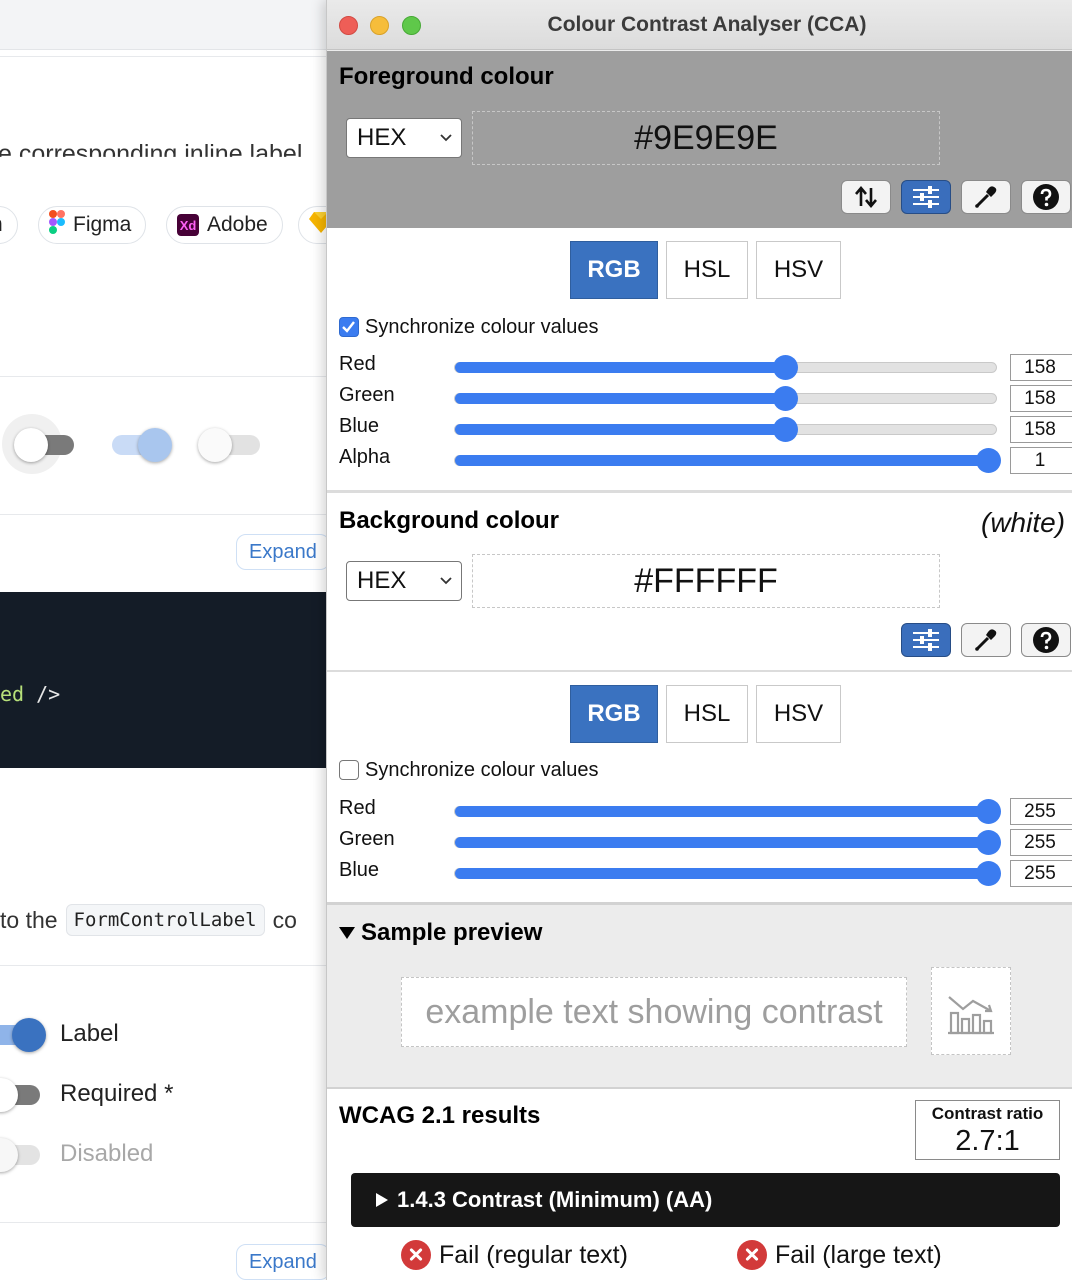 This screenshot has width=1072, height=1280. Describe the element at coordinates (48, 694) in the screenshot. I see `code-token: />` at that location.